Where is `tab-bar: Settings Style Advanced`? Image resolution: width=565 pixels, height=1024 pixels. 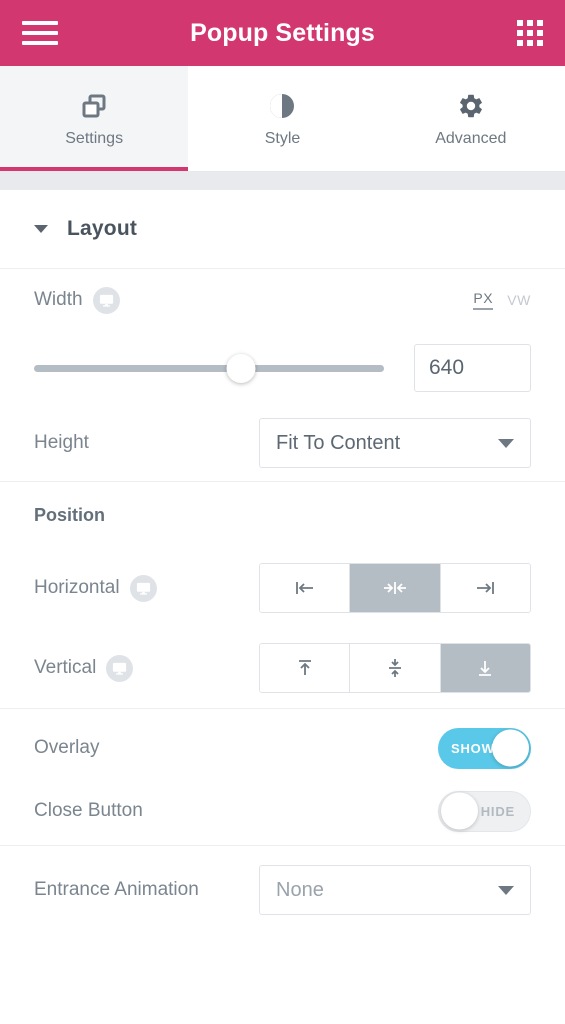
tab-bar: Settings Style Advanced is located at coordinates (282, 119).